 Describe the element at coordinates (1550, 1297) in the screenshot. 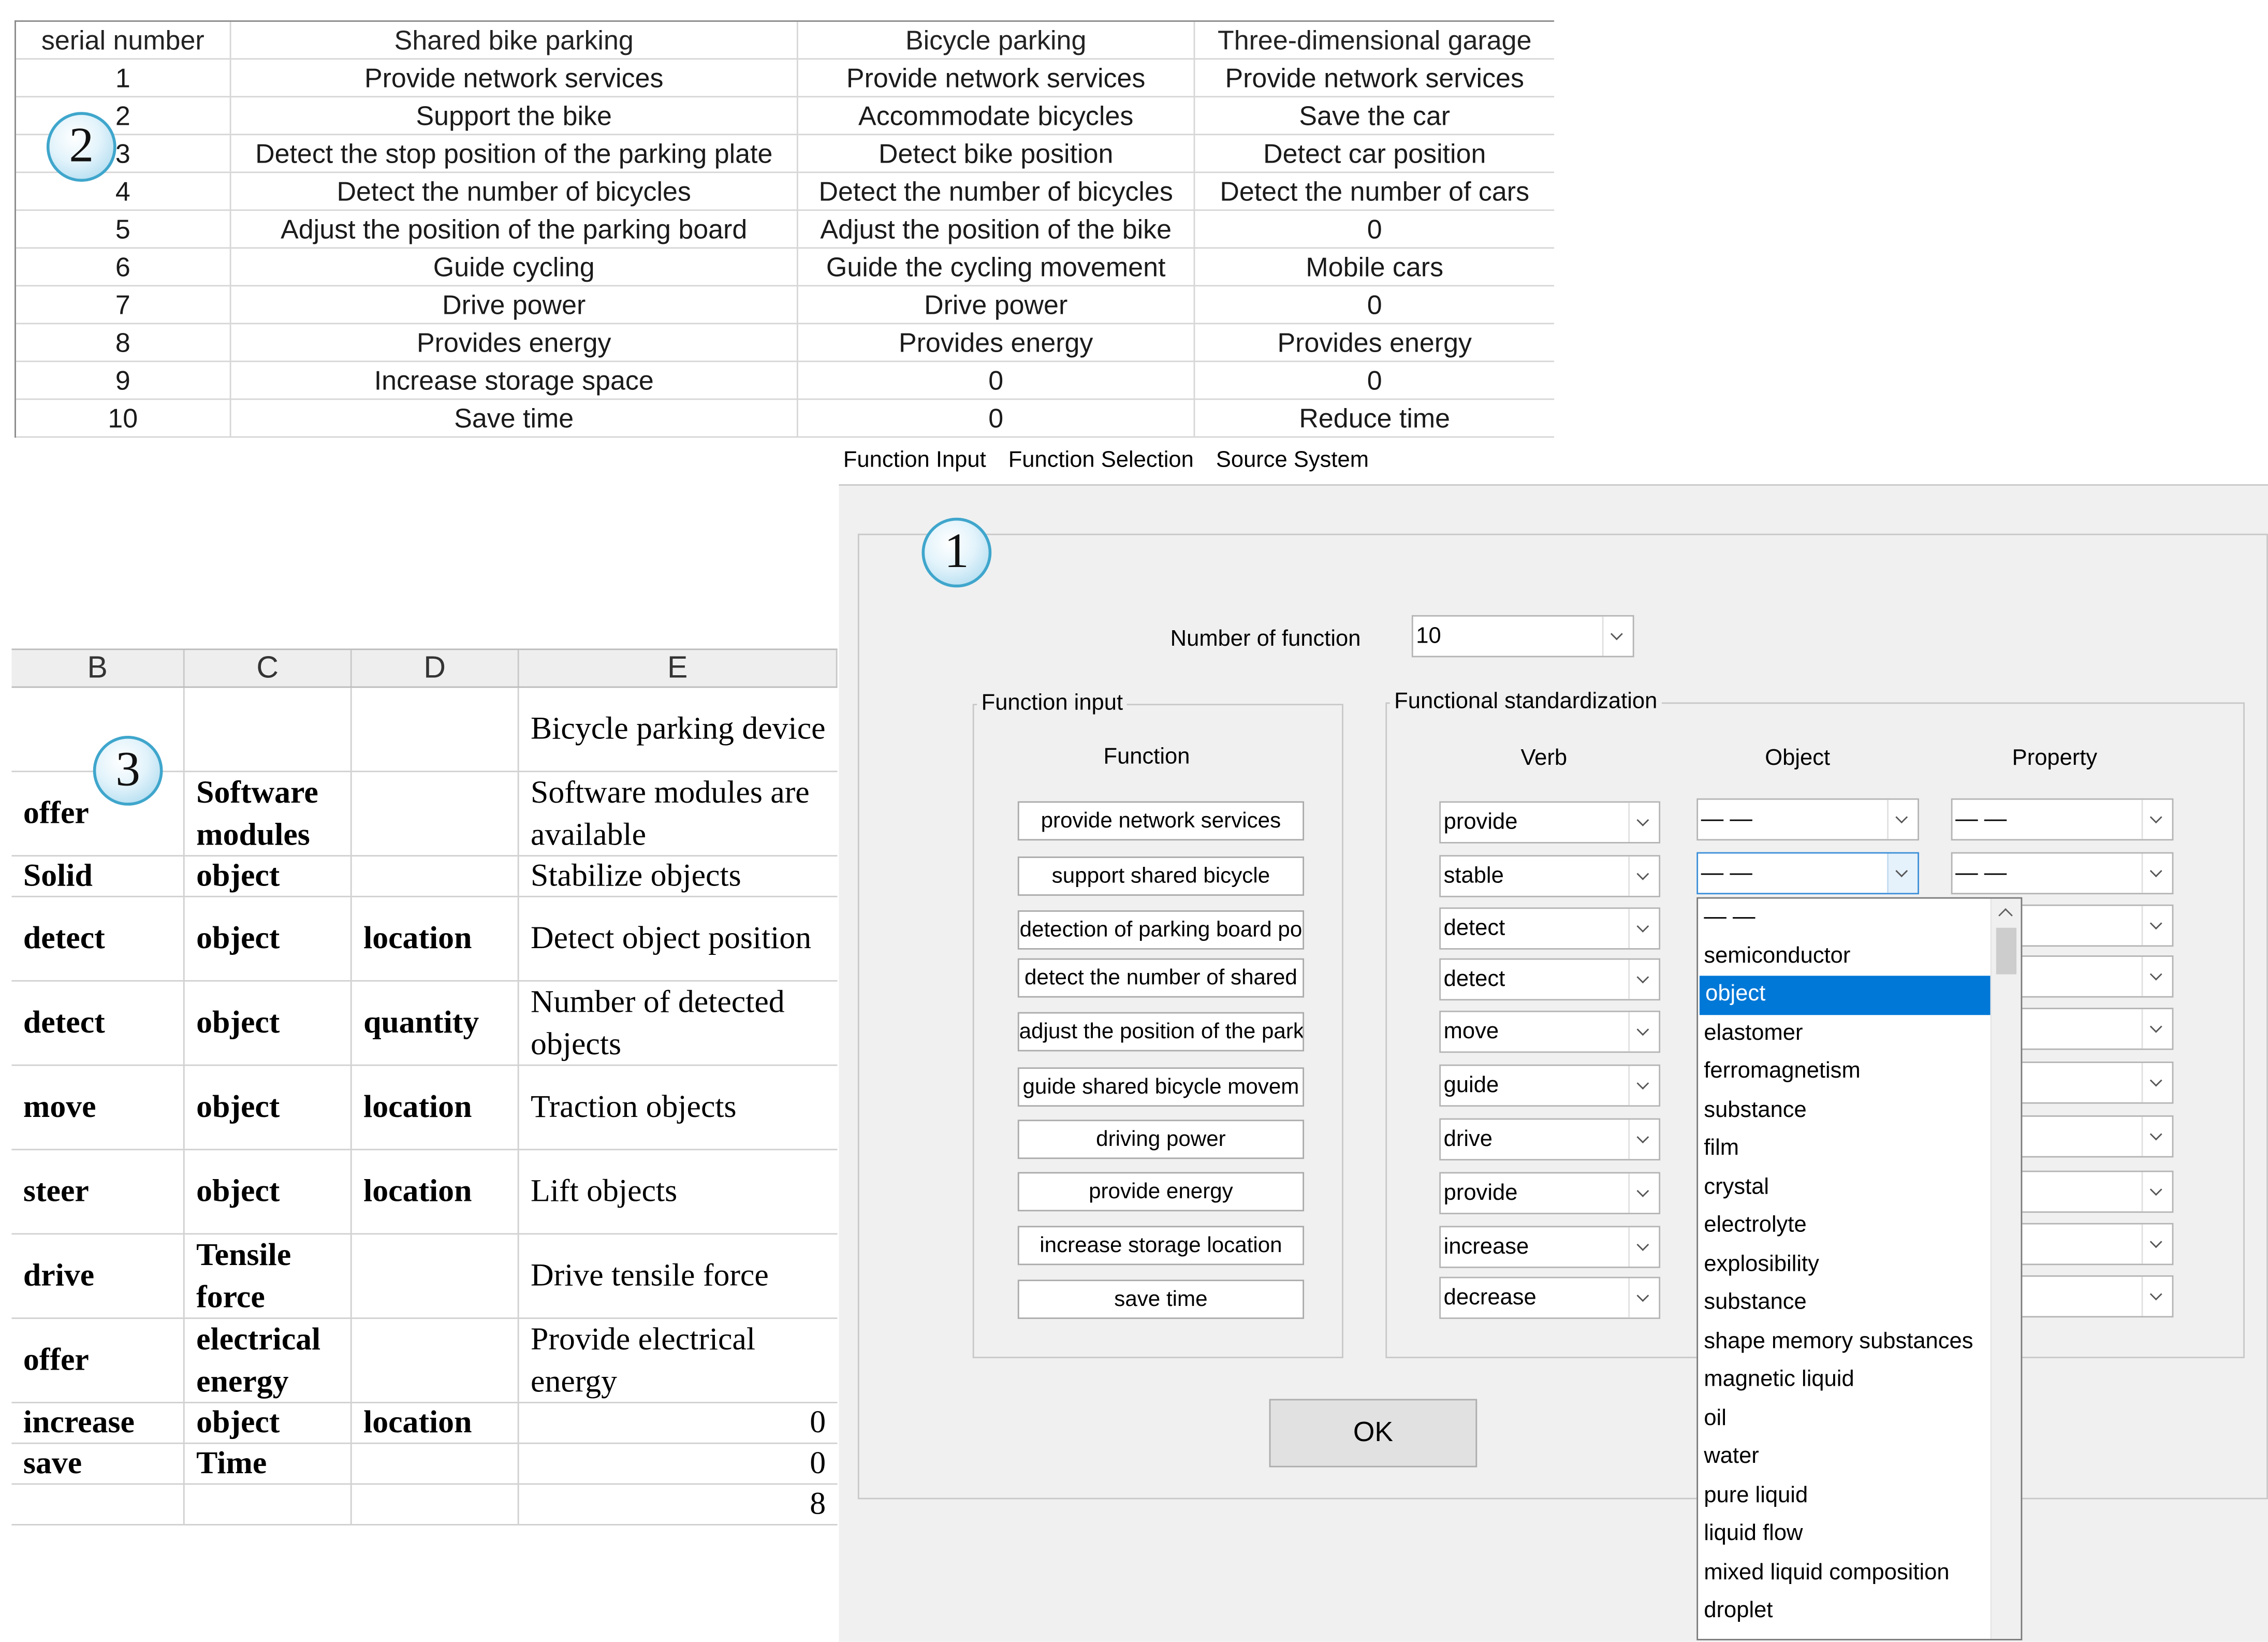

I see `verb-select-10: decrease` at that location.